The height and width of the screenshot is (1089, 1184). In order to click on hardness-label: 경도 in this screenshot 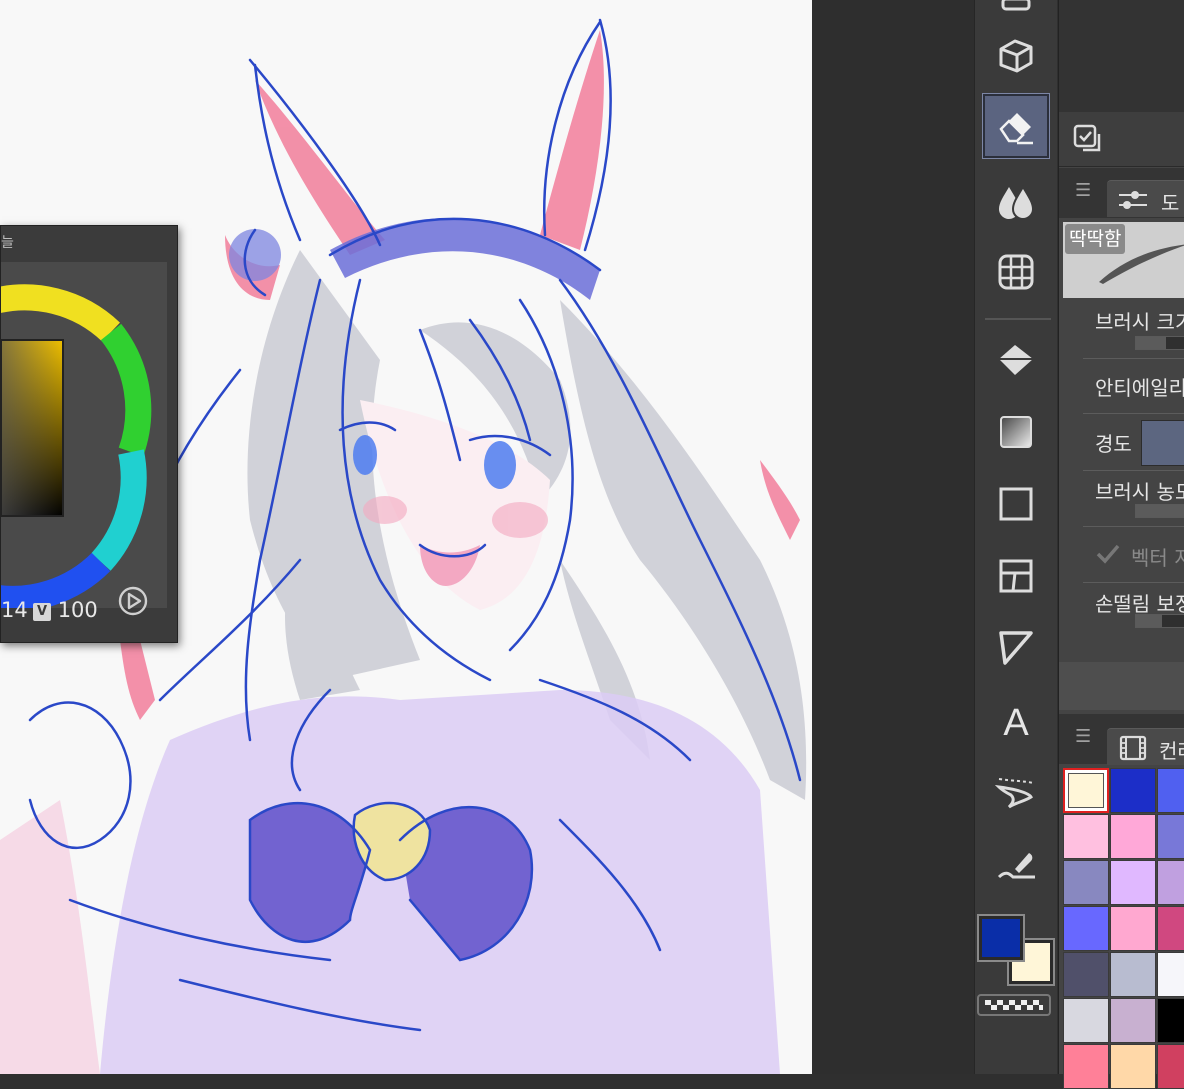, I will do `click(1113, 444)`.